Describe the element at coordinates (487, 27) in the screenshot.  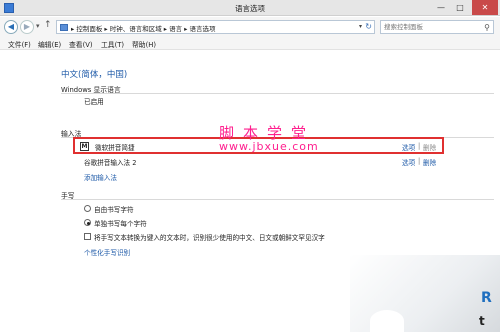
I see `search-icon: ⚲` at that location.